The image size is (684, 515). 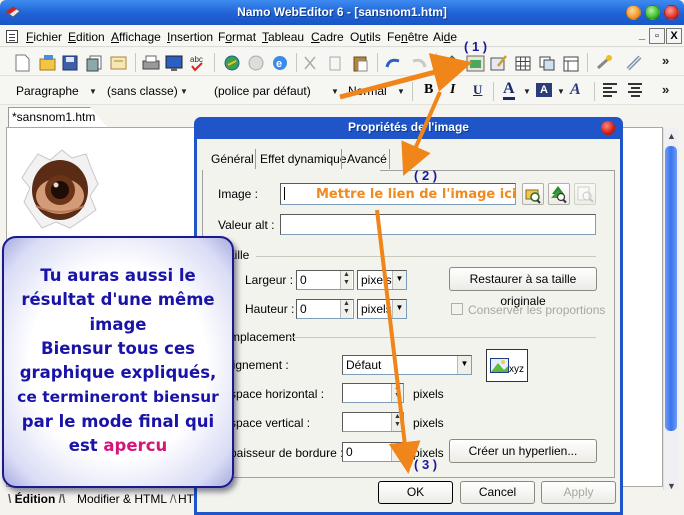 I want to click on hspace-spinner: ▲ ▼, so click(x=397, y=393).